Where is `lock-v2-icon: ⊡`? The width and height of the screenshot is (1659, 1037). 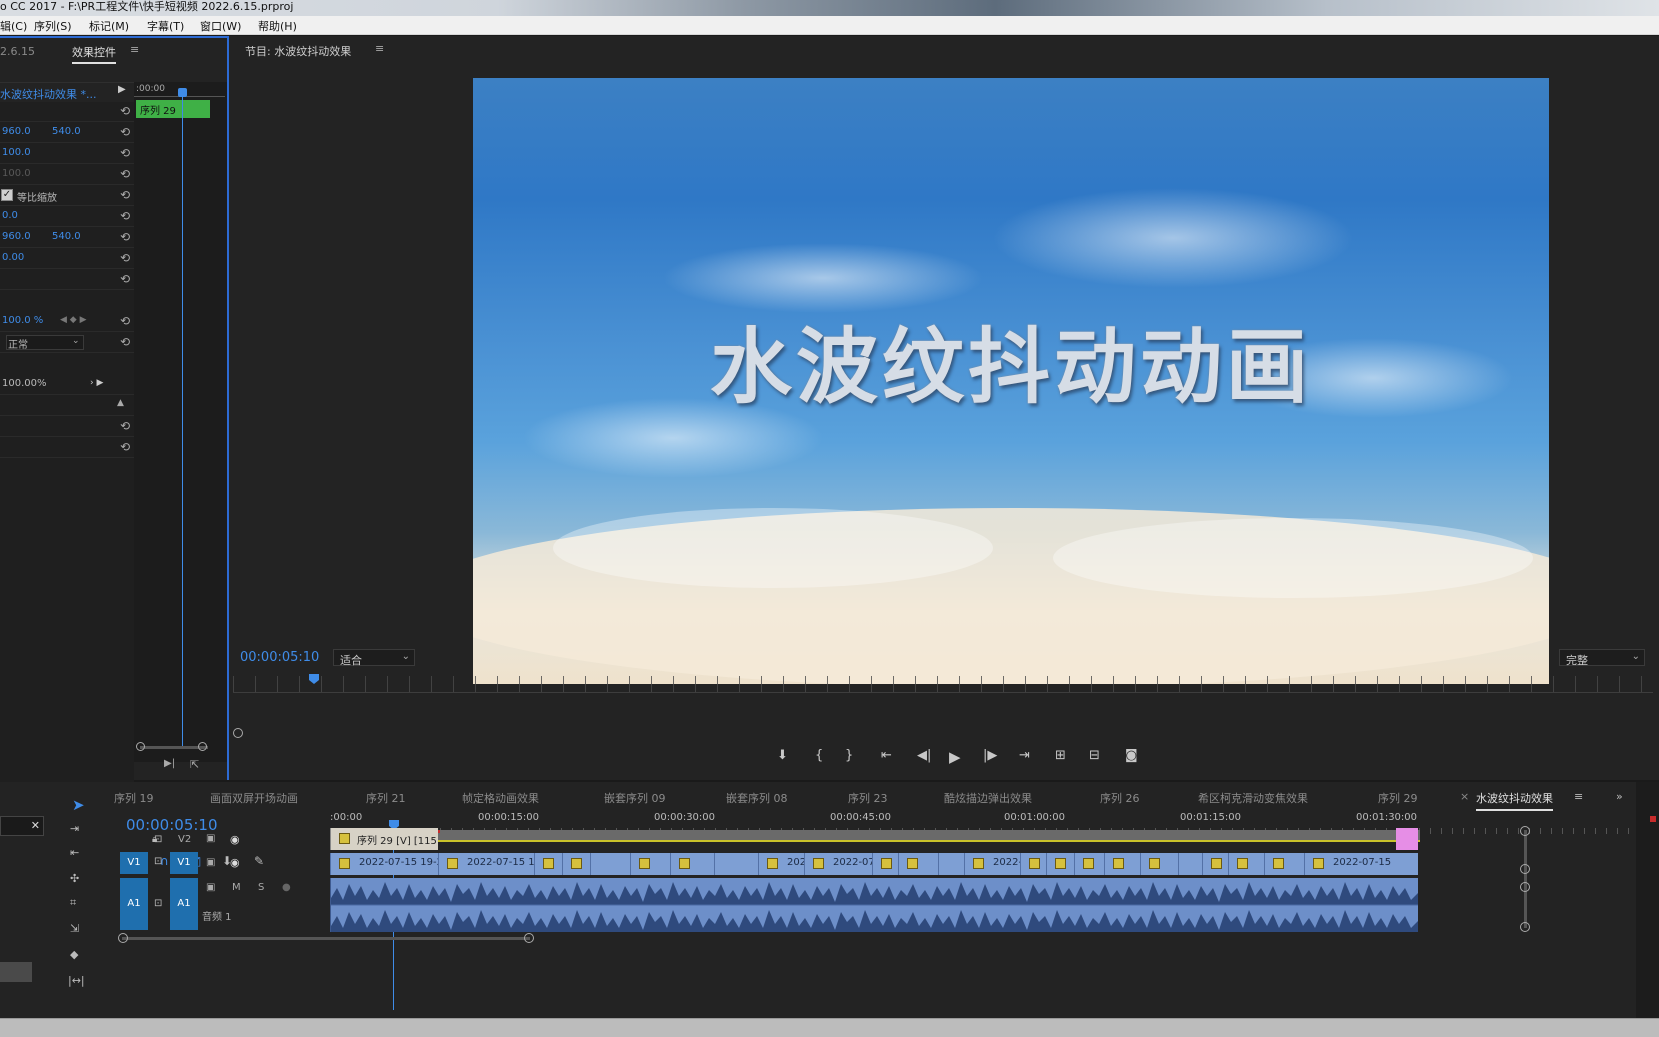
lock-v2-icon: ⊡ is located at coordinates (158, 839).